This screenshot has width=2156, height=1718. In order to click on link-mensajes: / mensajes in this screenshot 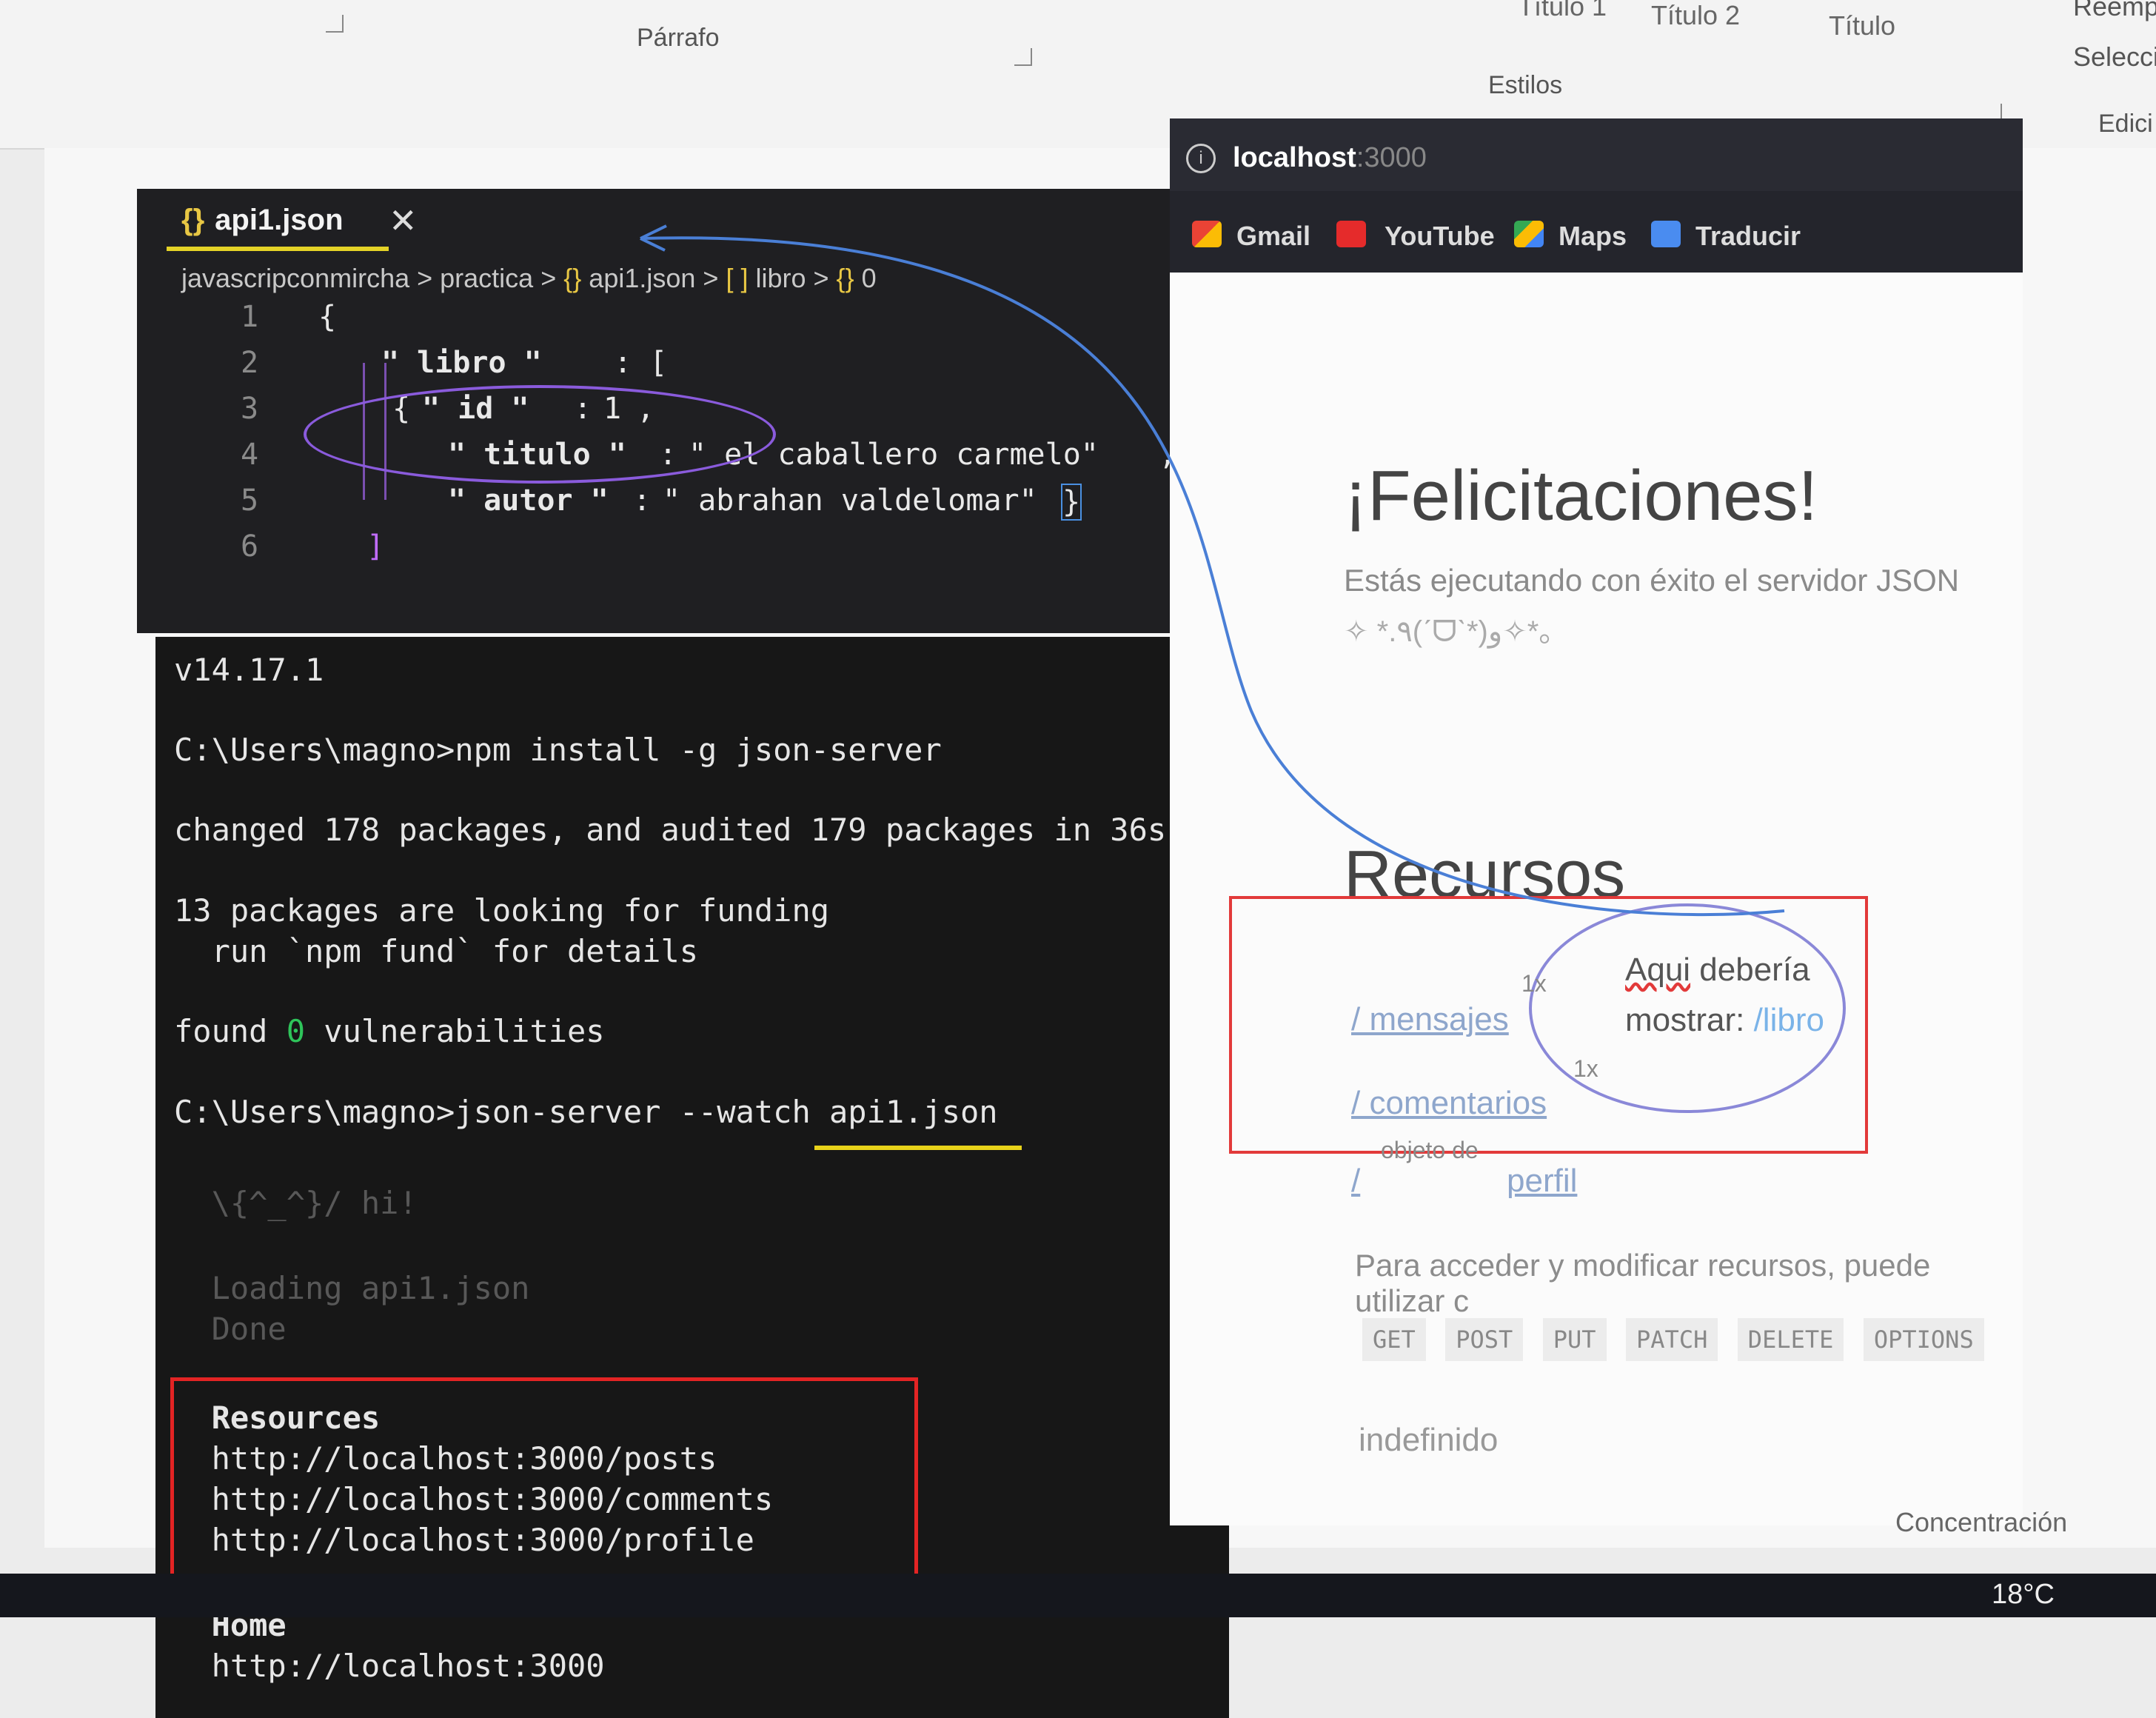, I will do `click(1430, 1019)`.